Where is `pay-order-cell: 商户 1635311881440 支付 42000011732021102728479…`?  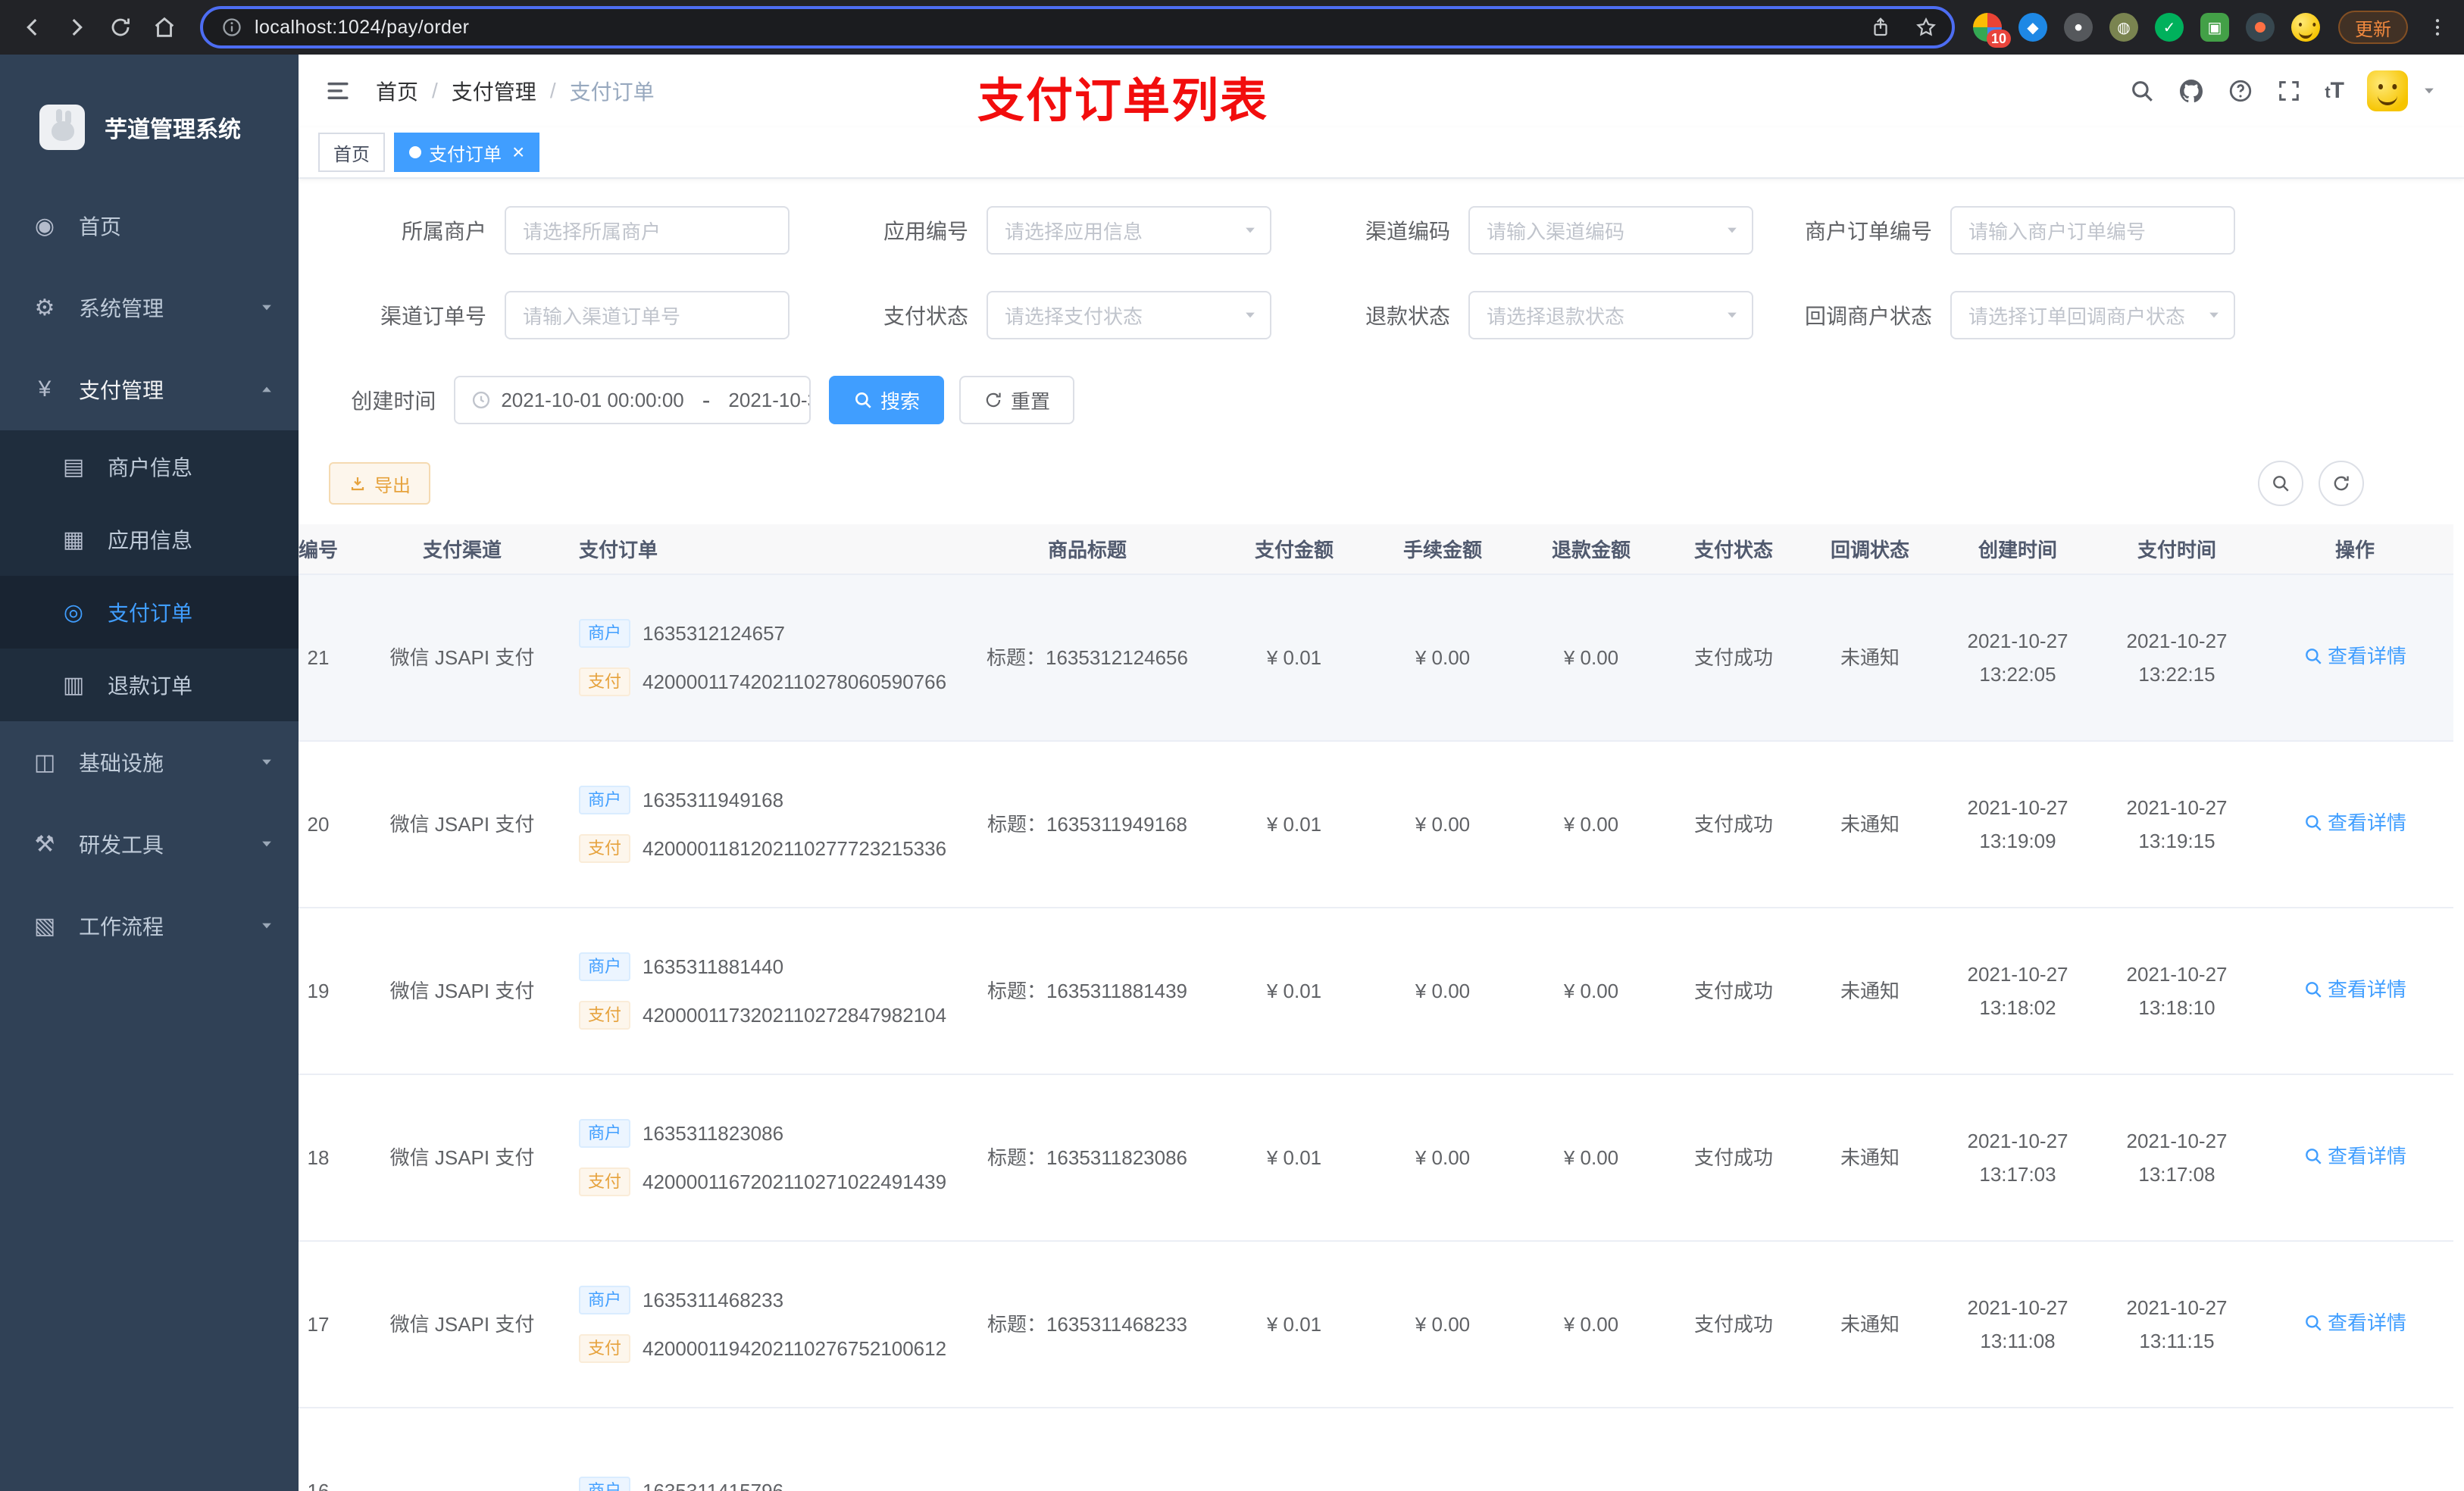
pay-order-cell: 商户 1635311881440 支付 42000011732021102728479… is located at coordinates (750, 991).